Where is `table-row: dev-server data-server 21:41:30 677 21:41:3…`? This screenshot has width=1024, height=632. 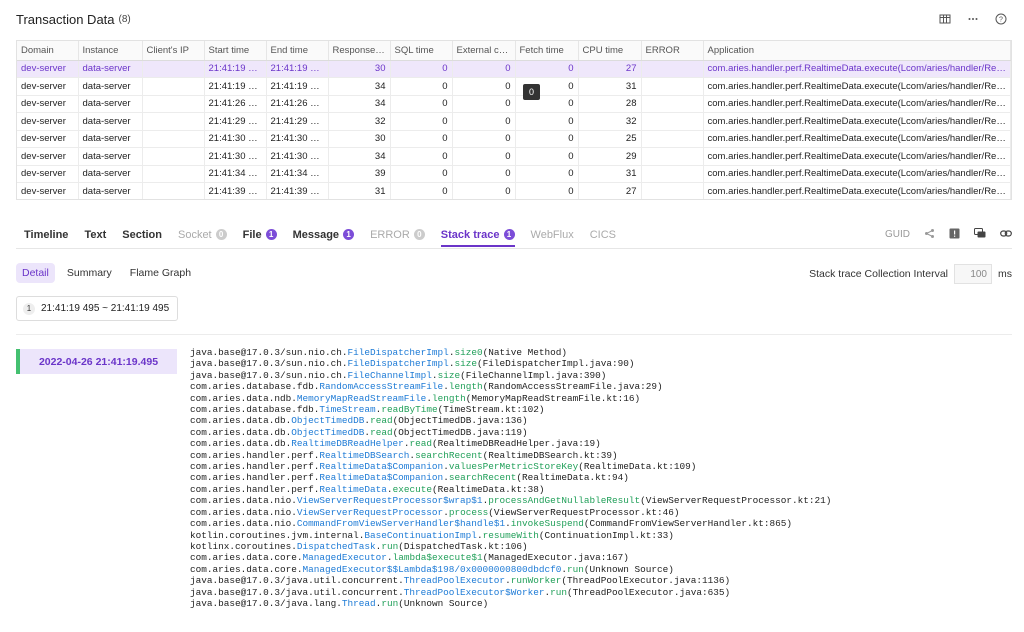
table-row: dev-server data-server 21:41:30 677 21:41:3… is located at coordinates (514, 156).